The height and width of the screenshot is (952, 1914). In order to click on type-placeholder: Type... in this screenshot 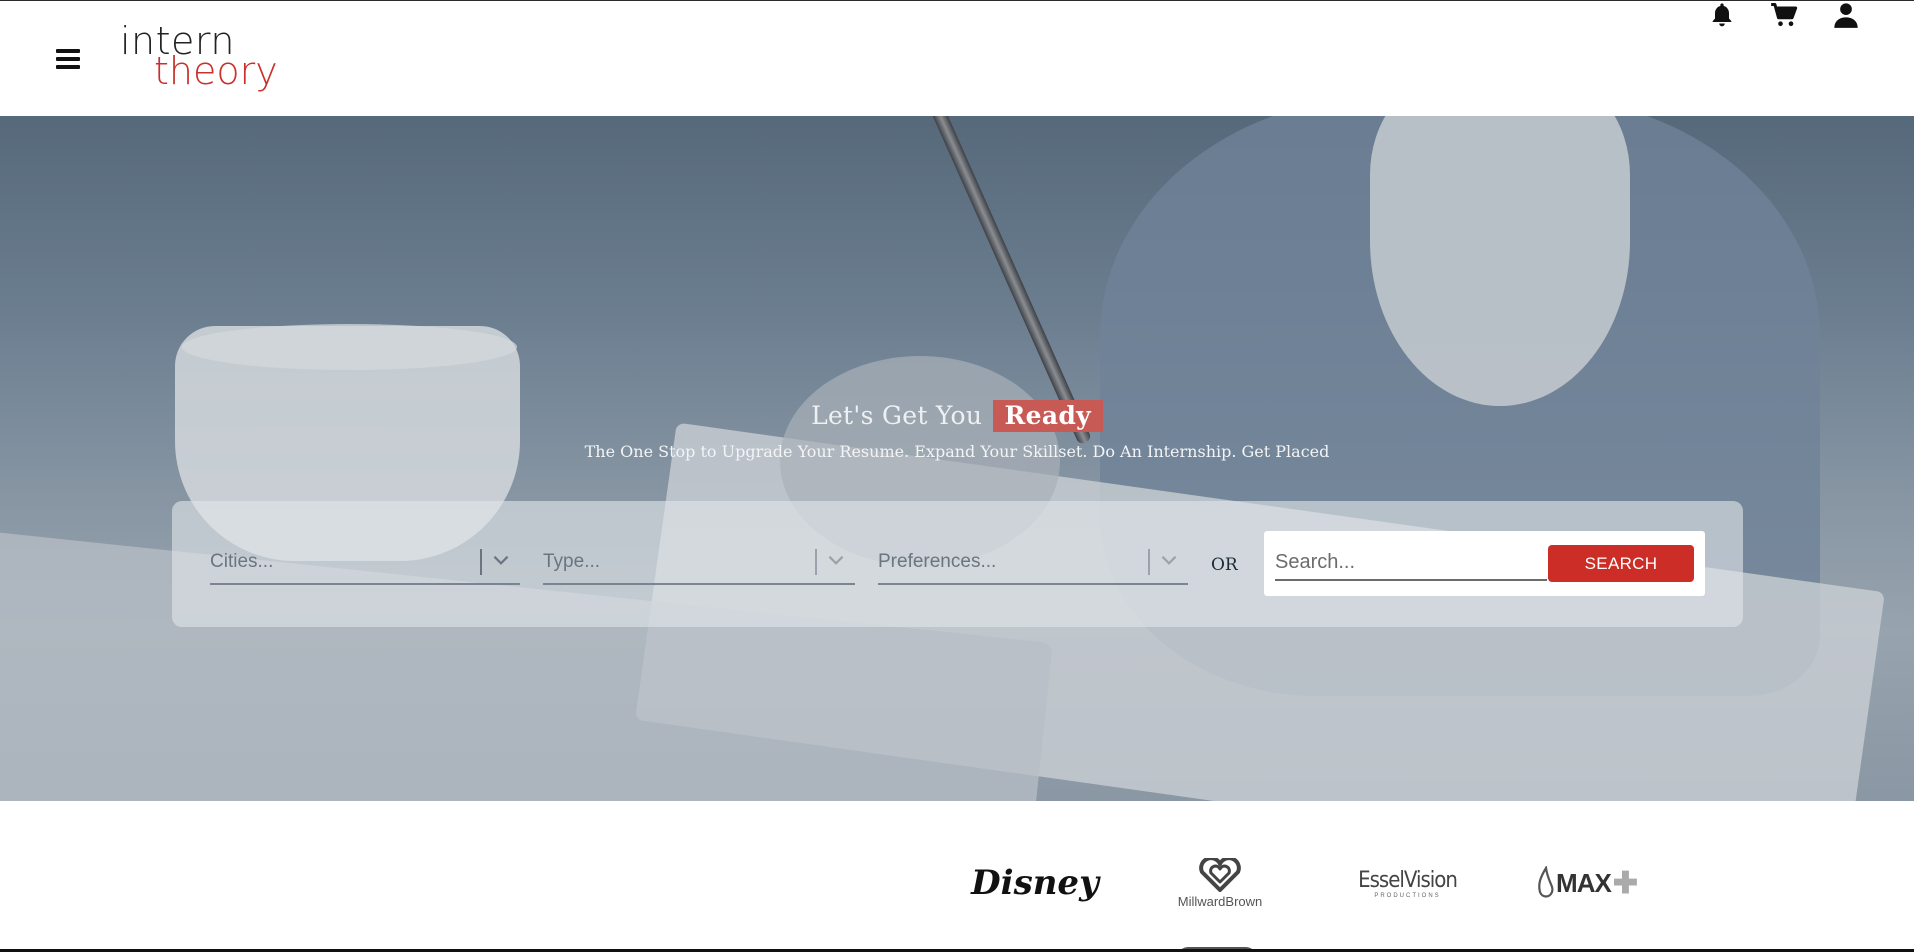, I will do `click(572, 561)`.